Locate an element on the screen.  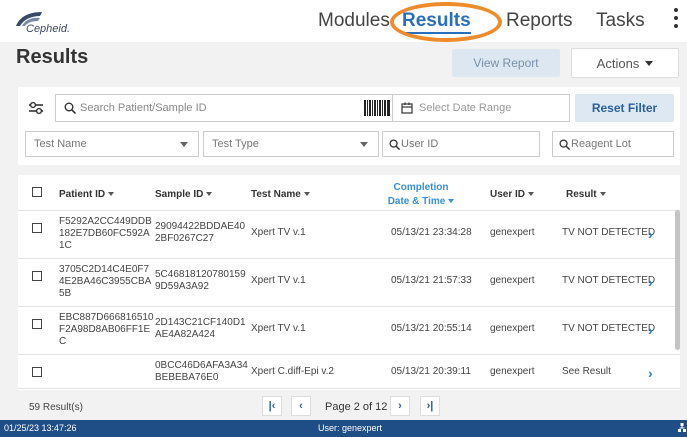
nav-results: Results is located at coordinates (436, 22).